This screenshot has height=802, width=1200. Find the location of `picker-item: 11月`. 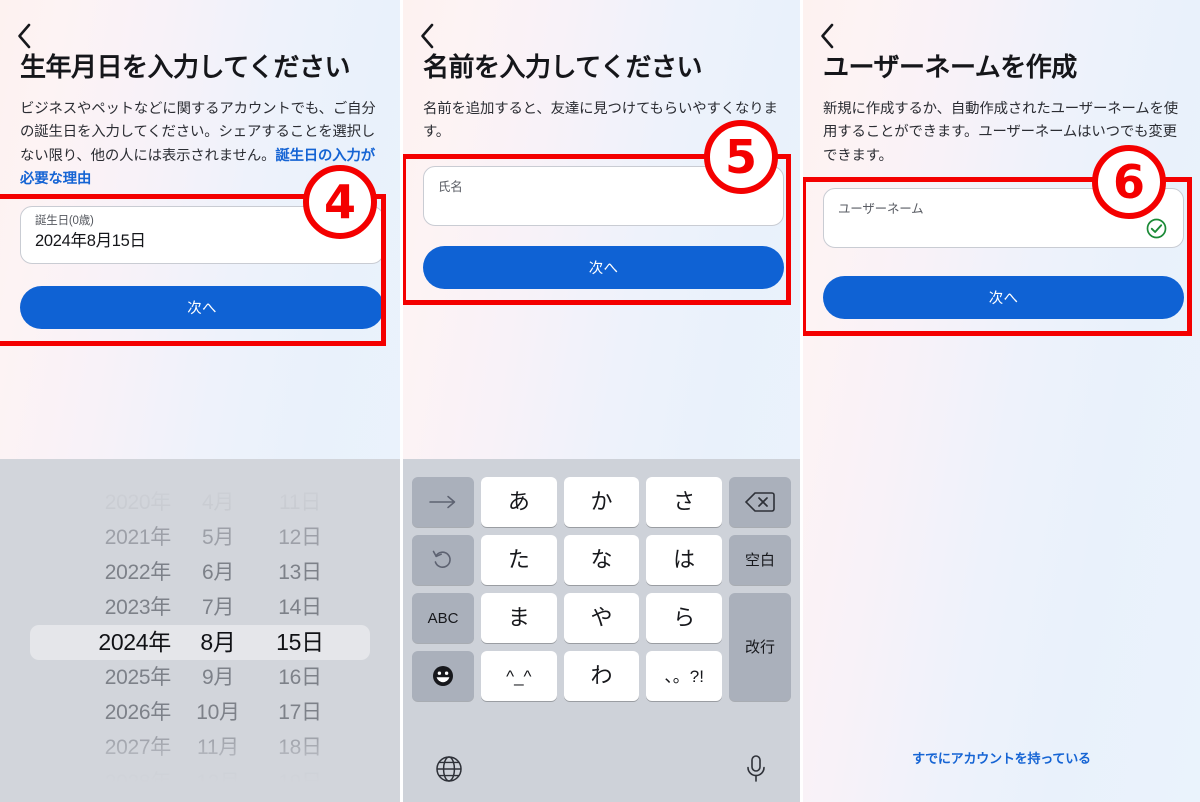

picker-item: 11月 is located at coordinates (218, 747).